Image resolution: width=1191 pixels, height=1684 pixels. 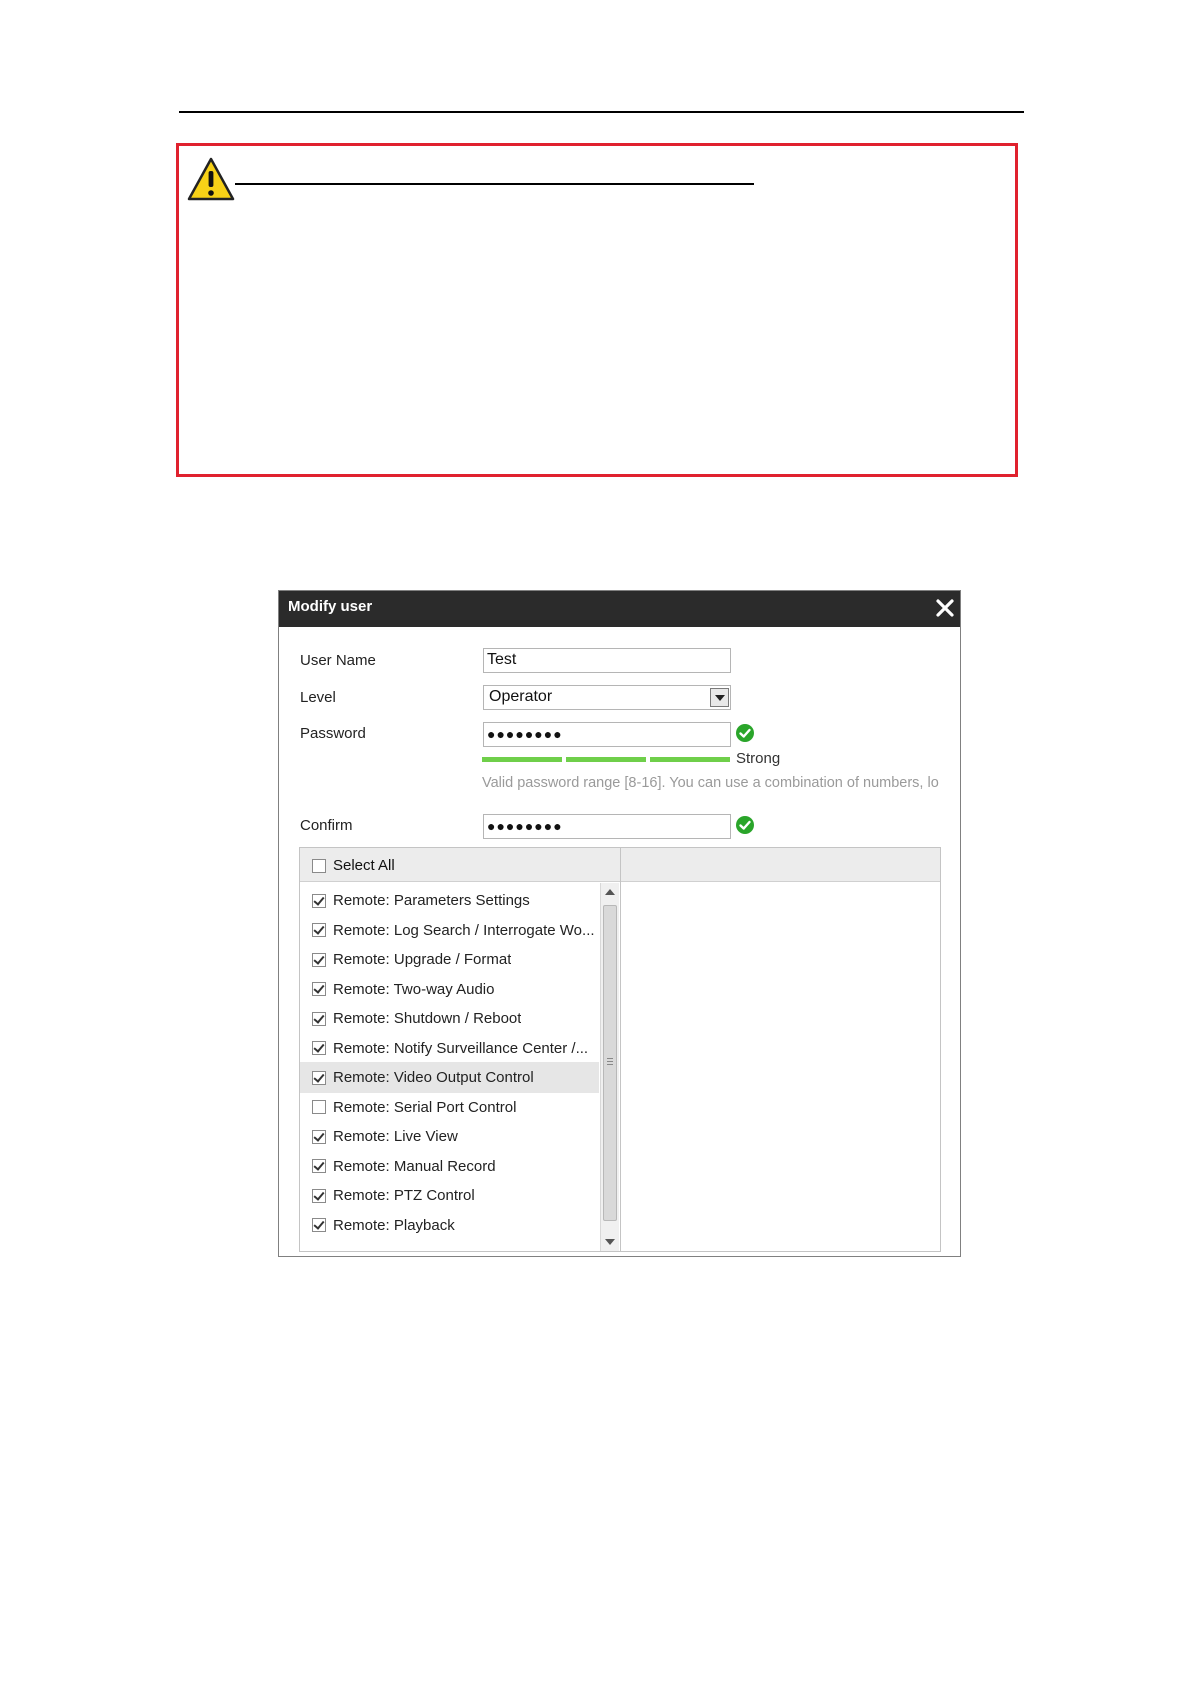 What do you see at coordinates (425, 1107) in the screenshot?
I see `permission-label: Remote: Serial Port Control` at bounding box center [425, 1107].